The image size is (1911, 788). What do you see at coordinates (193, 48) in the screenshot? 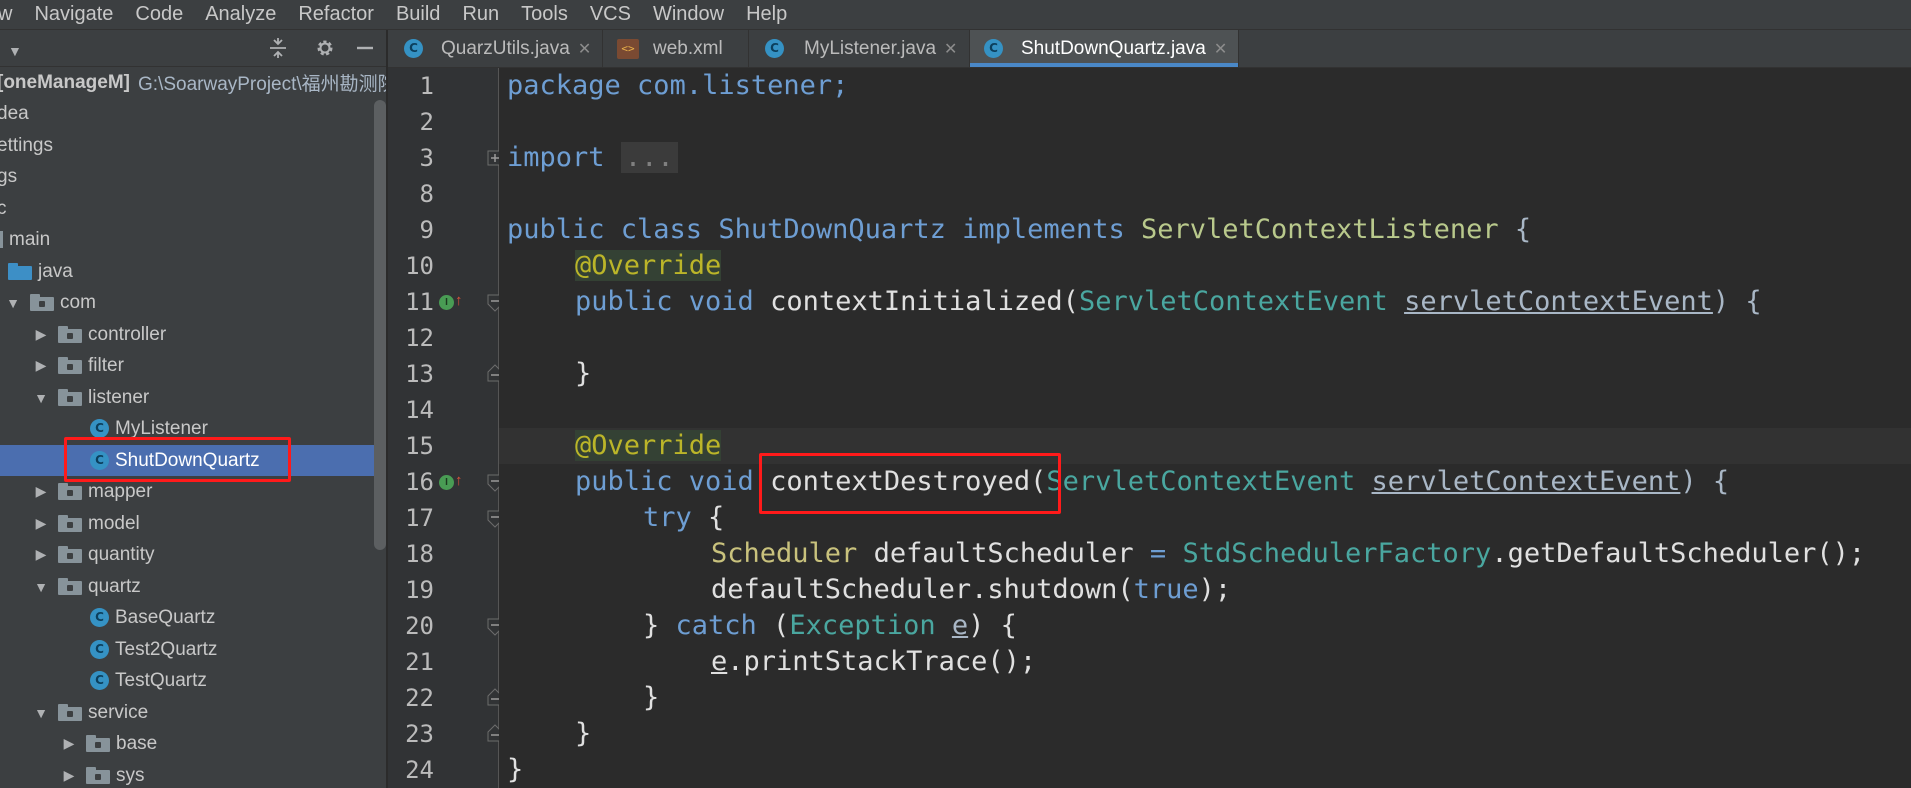
I see `project-toolbar: ▼` at bounding box center [193, 48].